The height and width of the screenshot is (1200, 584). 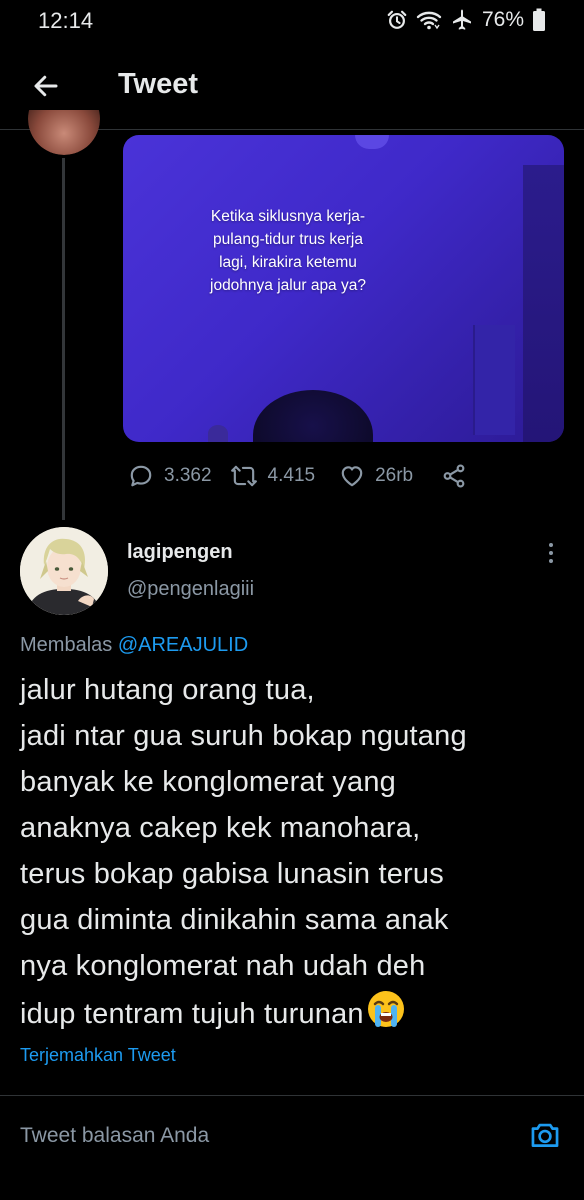 What do you see at coordinates (292, 1185) in the screenshot?
I see `reply-bar-bottom` at bounding box center [292, 1185].